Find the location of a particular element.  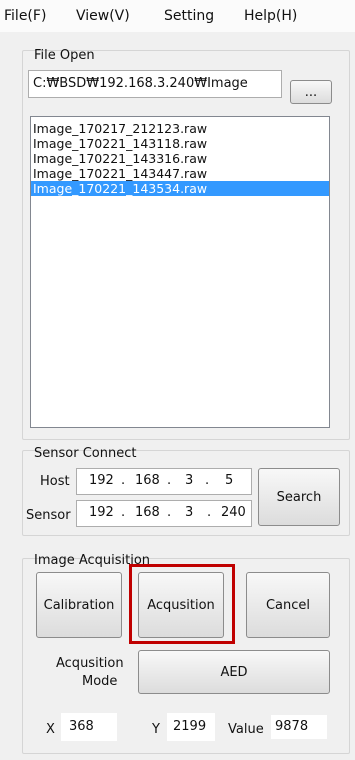

file-list-item: Image_170221_143118.raw is located at coordinates (180, 143).